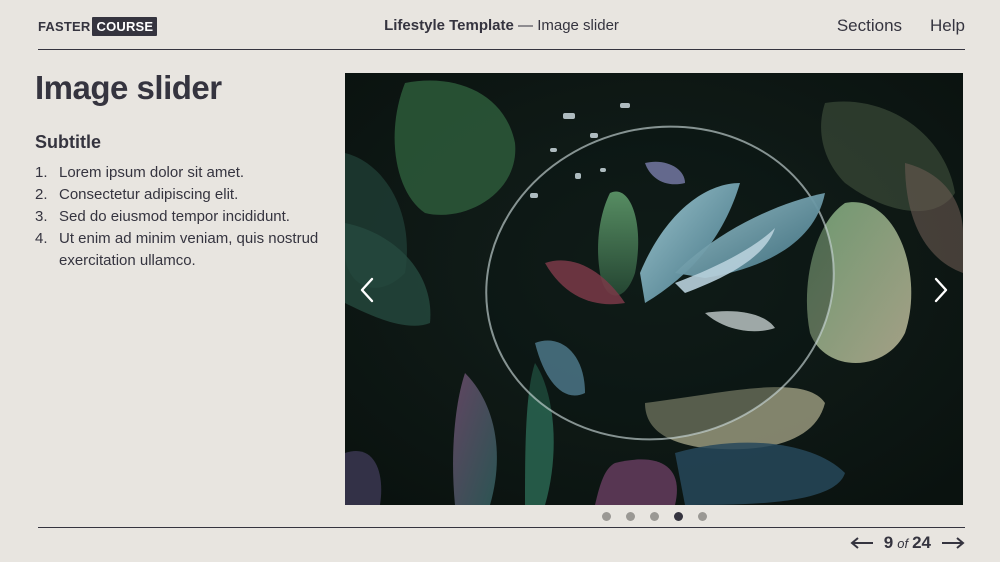 This screenshot has height=562, width=1000. What do you see at coordinates (152, 172) in the screenshot?
I see `list-text: Lorem ipsum dolor sit amet.` at bounding box center [152, 172].